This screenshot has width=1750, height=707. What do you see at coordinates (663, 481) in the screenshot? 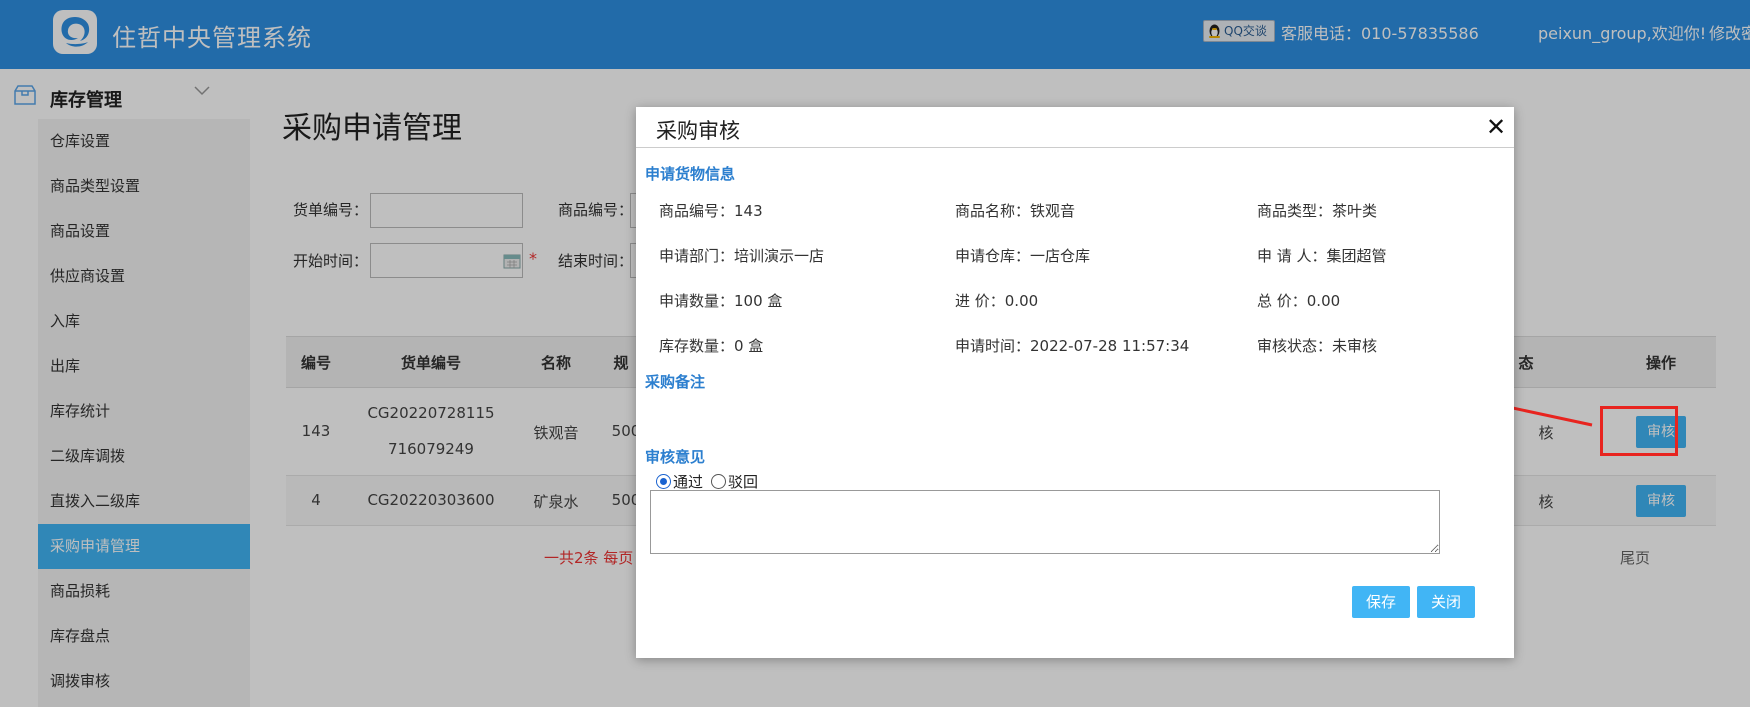
I see `radio-pass` at bounding box center [663, 481].